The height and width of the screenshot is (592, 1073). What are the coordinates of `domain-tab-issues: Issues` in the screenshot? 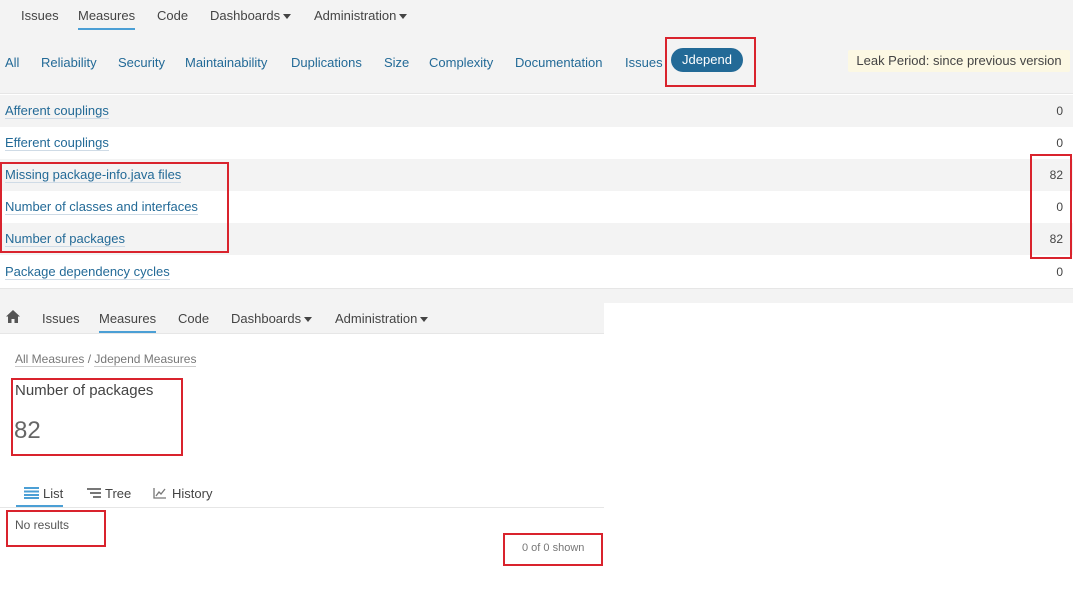 It's located at (644, 62).